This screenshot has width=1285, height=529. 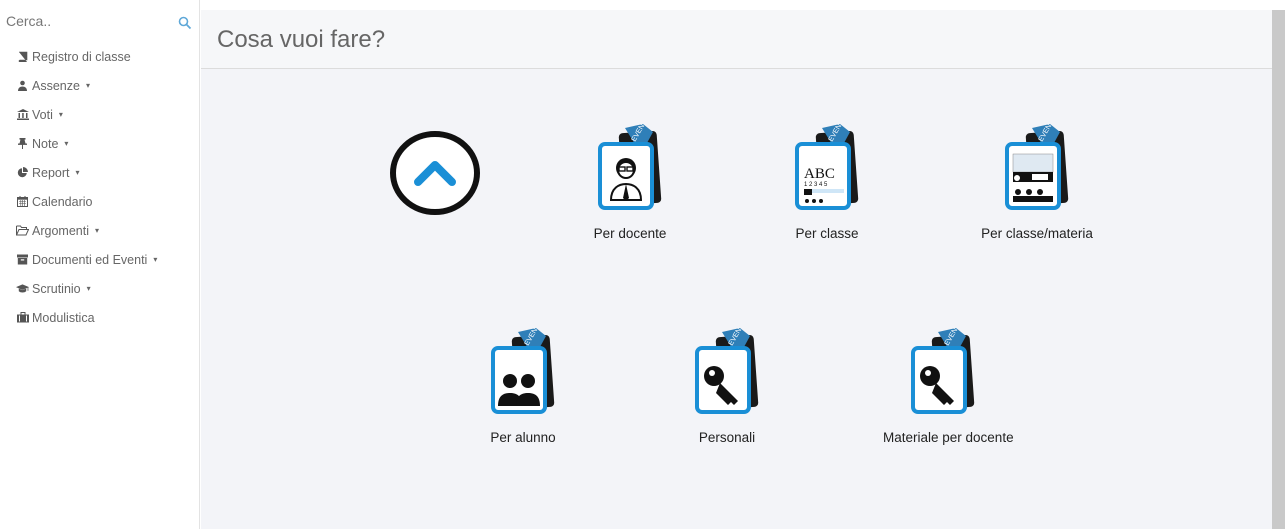 I want to click on scrollbar, so click(x=1278, y=269).